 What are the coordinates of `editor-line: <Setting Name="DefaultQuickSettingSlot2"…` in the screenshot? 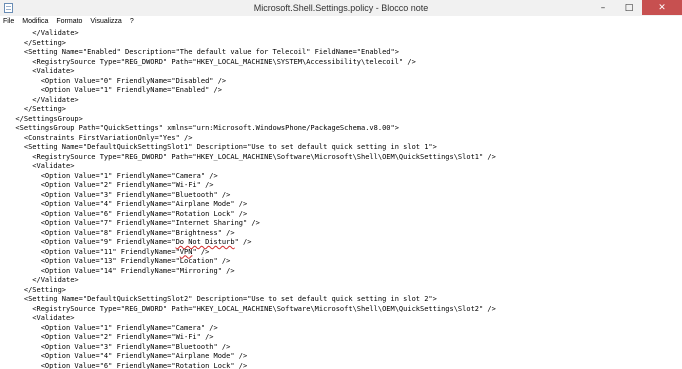 It's located at (222, 299).